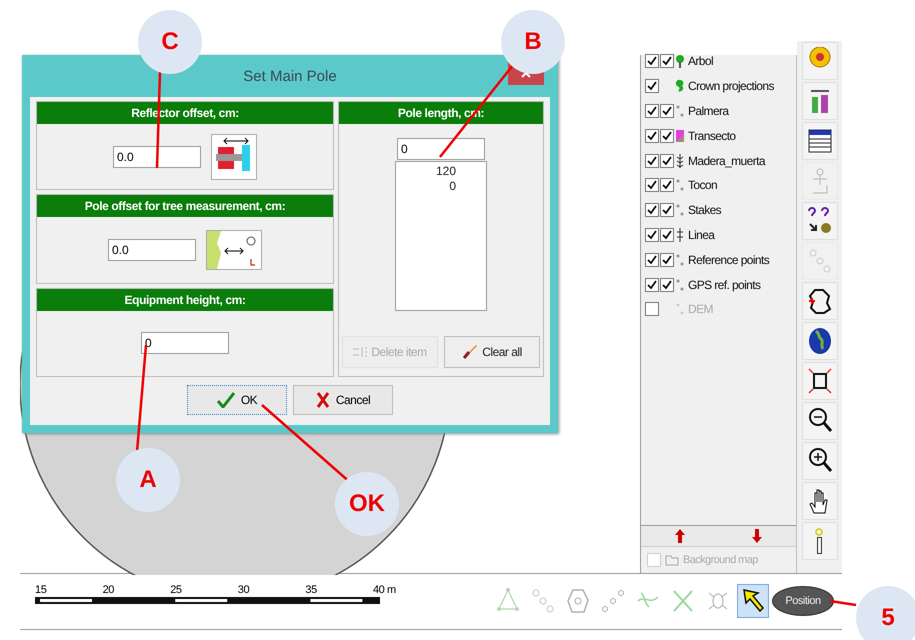 The height and width of the screenshot is (640, 915). Describe the element at coordinates (578, 601) in the screenshot. I see `blob-icon` at that location.